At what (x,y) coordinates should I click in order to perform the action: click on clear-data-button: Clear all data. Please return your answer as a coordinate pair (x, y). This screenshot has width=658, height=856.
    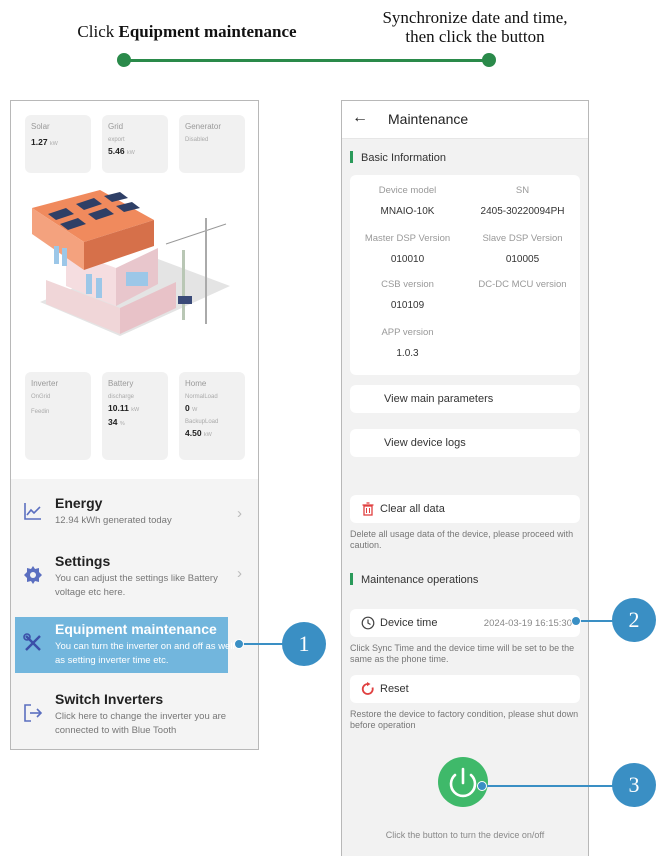
    Looking at the image, I should click on (465, 509).